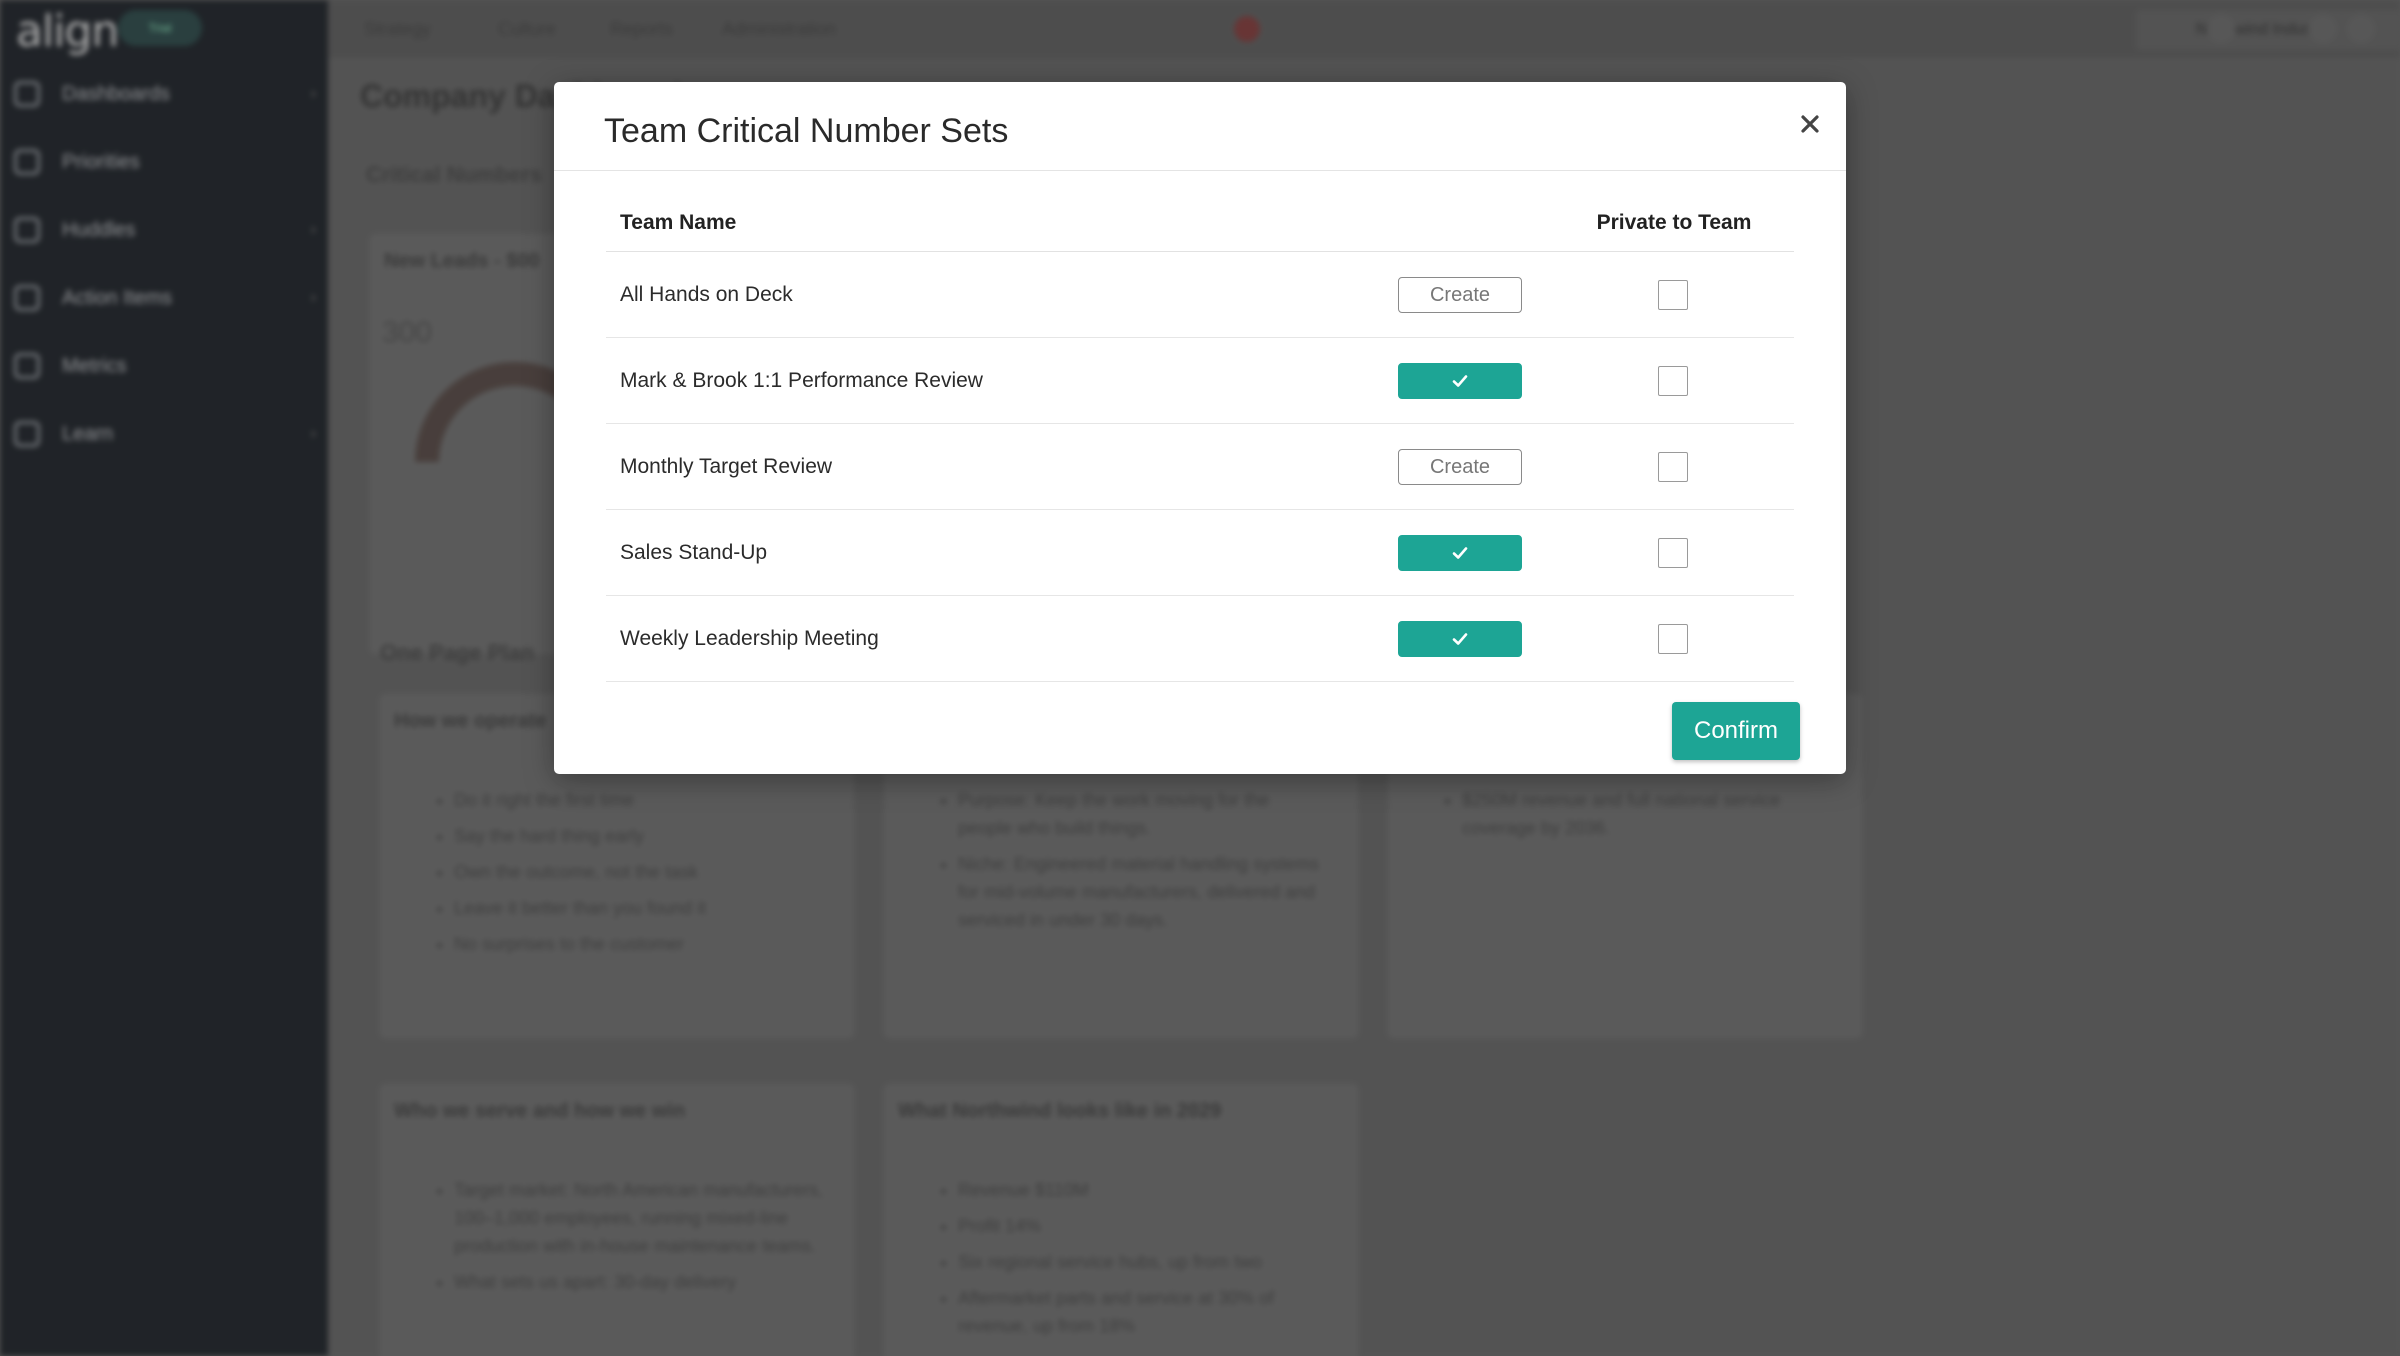 The image size is (2400, 1356). Describe the element at coordinates (706, 294) in the screenshot. I see `team-name: All Hands on Deck` at that location.